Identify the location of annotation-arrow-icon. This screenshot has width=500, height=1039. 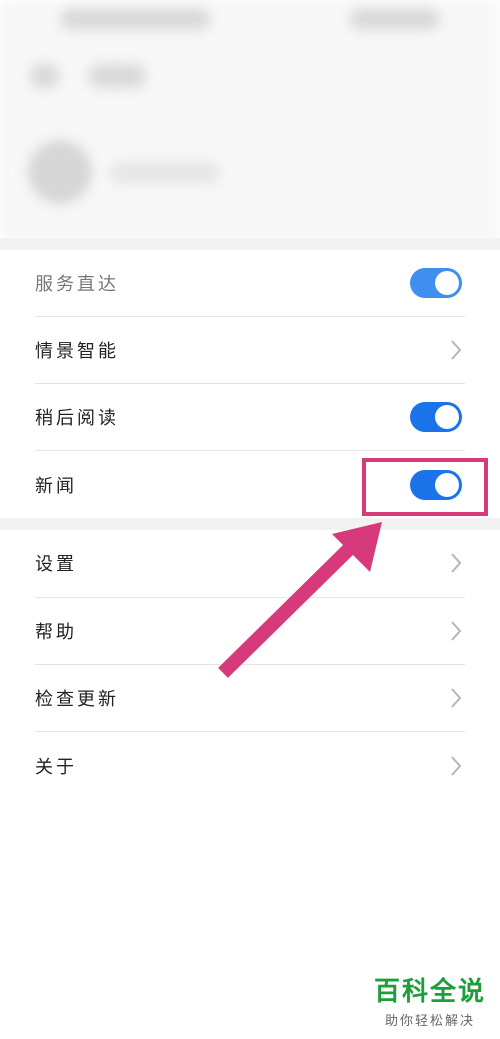
(300, 600).